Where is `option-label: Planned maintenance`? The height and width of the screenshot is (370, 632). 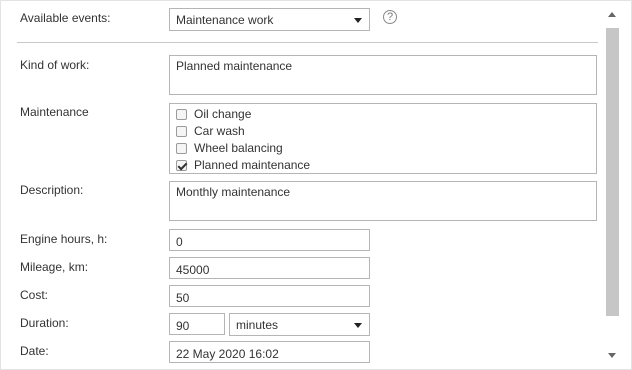
option-label: Planned maintenance is located at coordinates (252, 165).